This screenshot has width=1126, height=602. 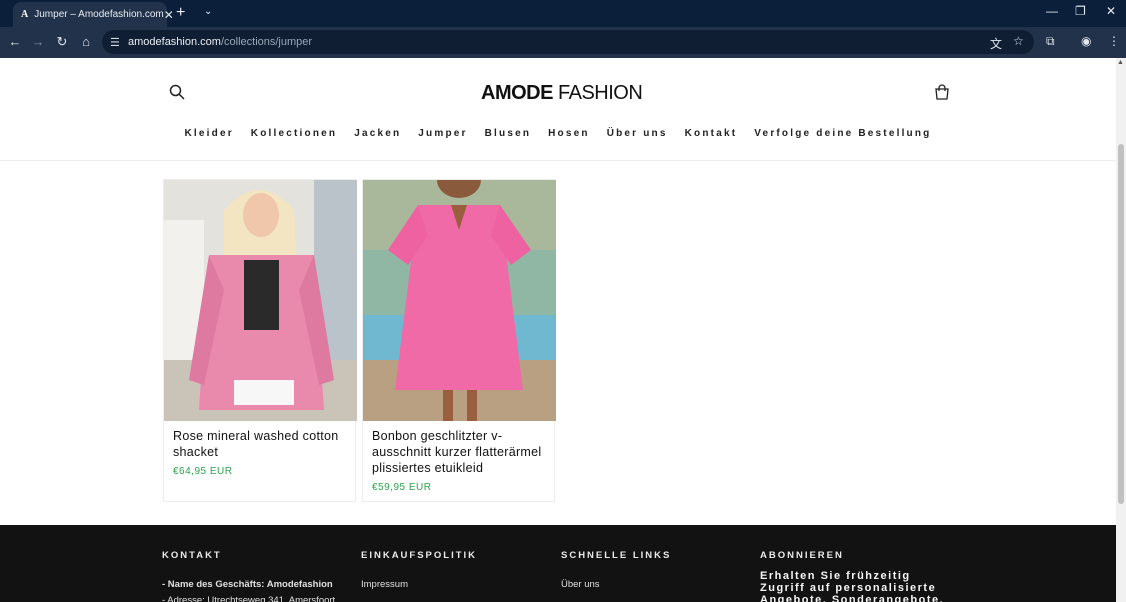 I want to click on footer-business-name: - Name des Geschäfts: Amodefashion, so click(x=247, y=584).